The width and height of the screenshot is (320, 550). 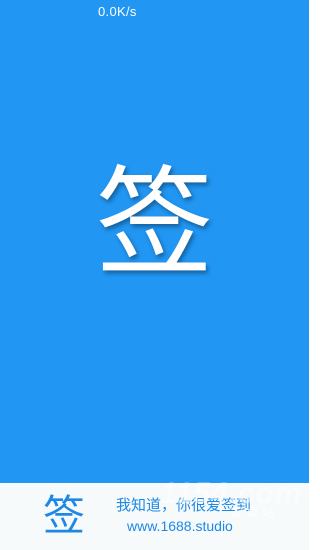 What do you see at coordinates (184, 505) in the screenshot?
I see `app-slogan: 我知道，你很爱签到` at bounding box center [184, 505].